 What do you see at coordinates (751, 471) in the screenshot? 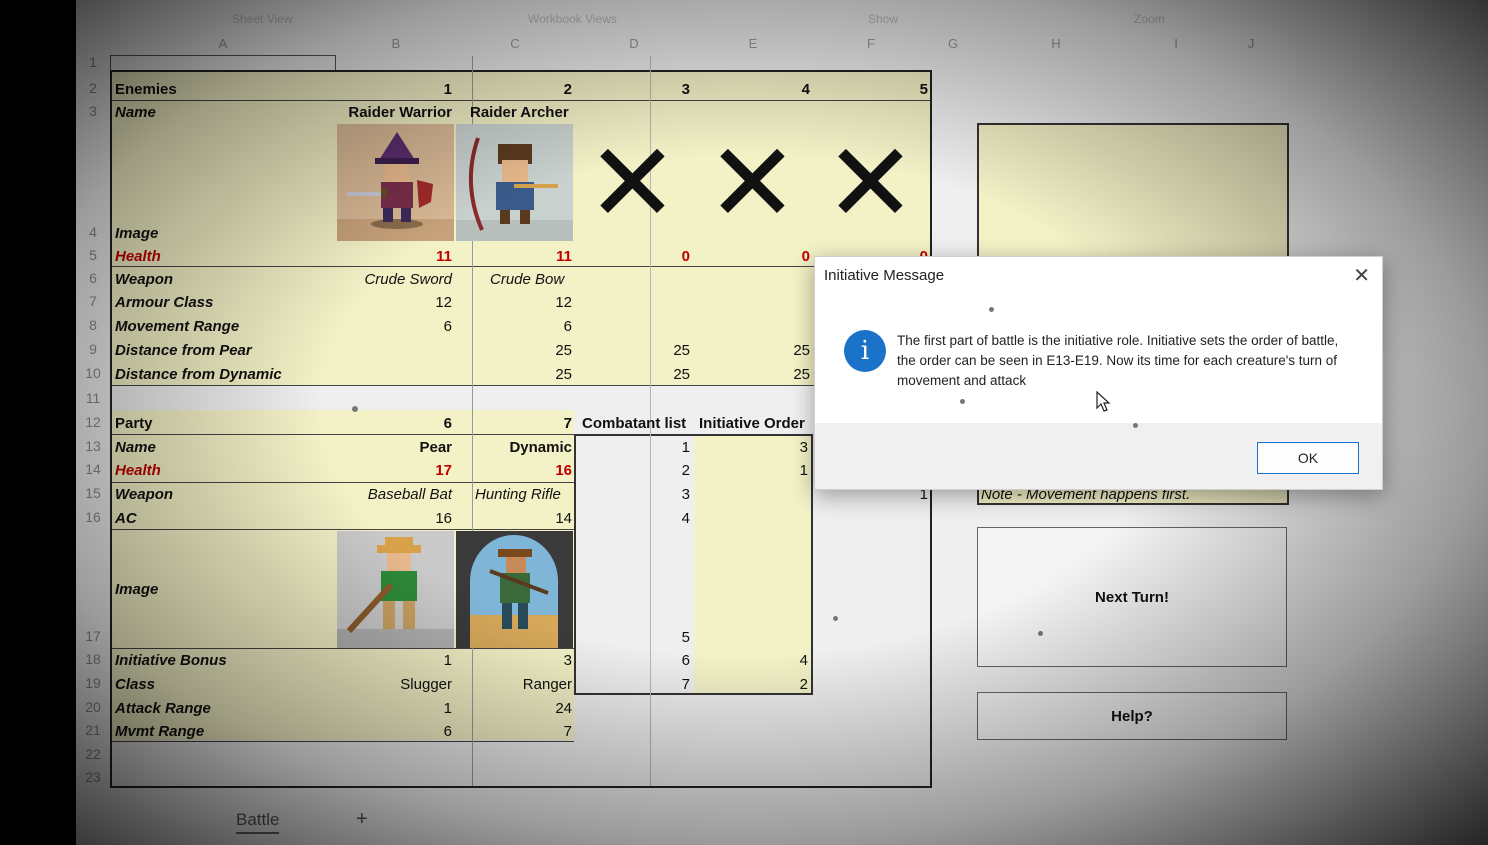
I see `initiative-2: 1` at bounding box center [751, 471].